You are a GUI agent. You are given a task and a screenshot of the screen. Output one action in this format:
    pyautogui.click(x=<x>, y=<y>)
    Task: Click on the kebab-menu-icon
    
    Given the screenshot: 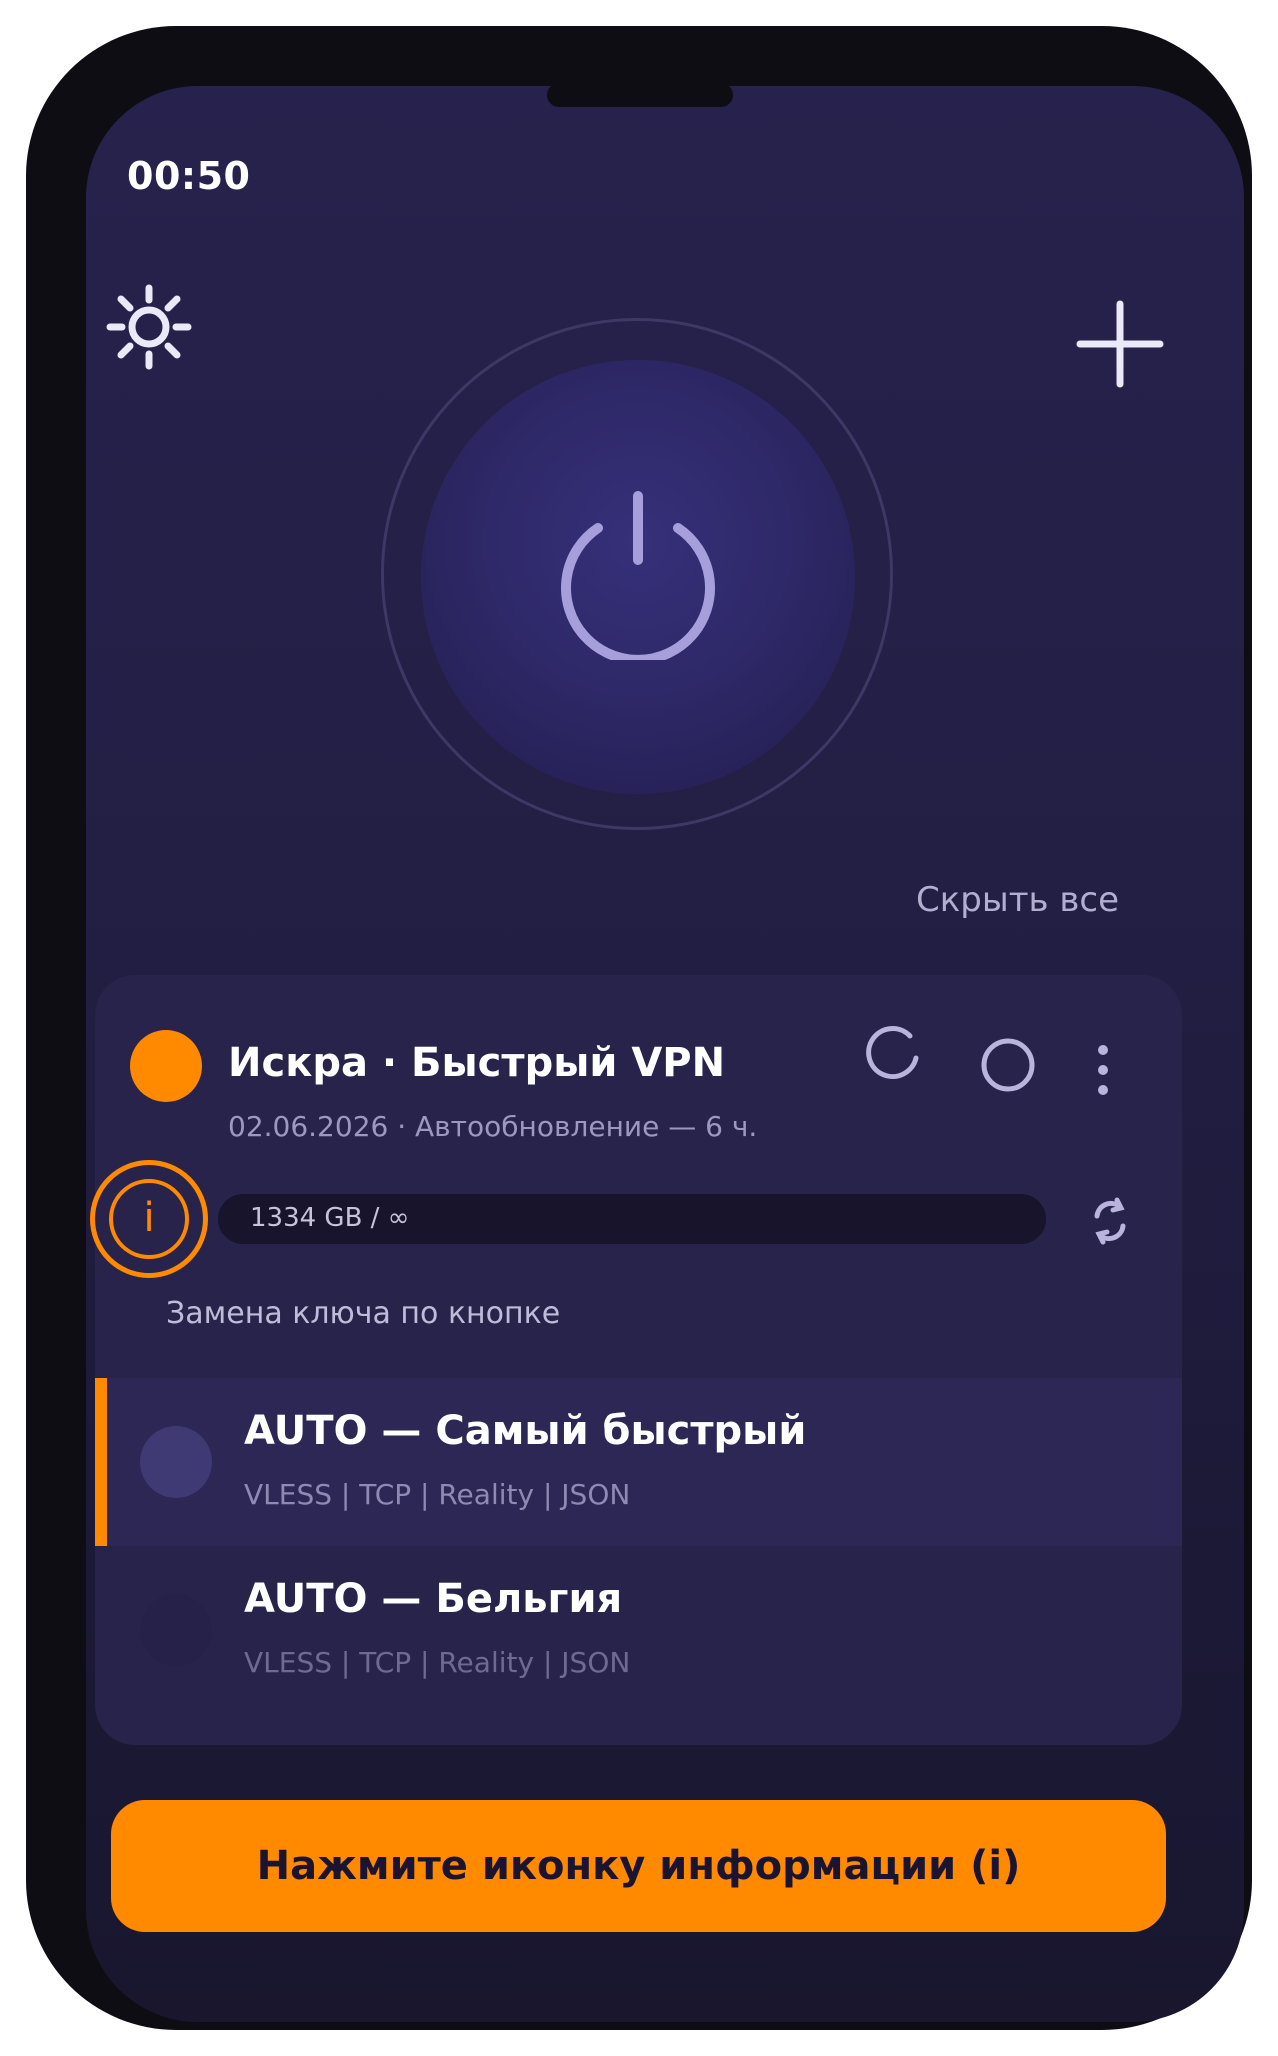 What is the action you would take?
    pyautogui.click(x=1103, y=1070)
    